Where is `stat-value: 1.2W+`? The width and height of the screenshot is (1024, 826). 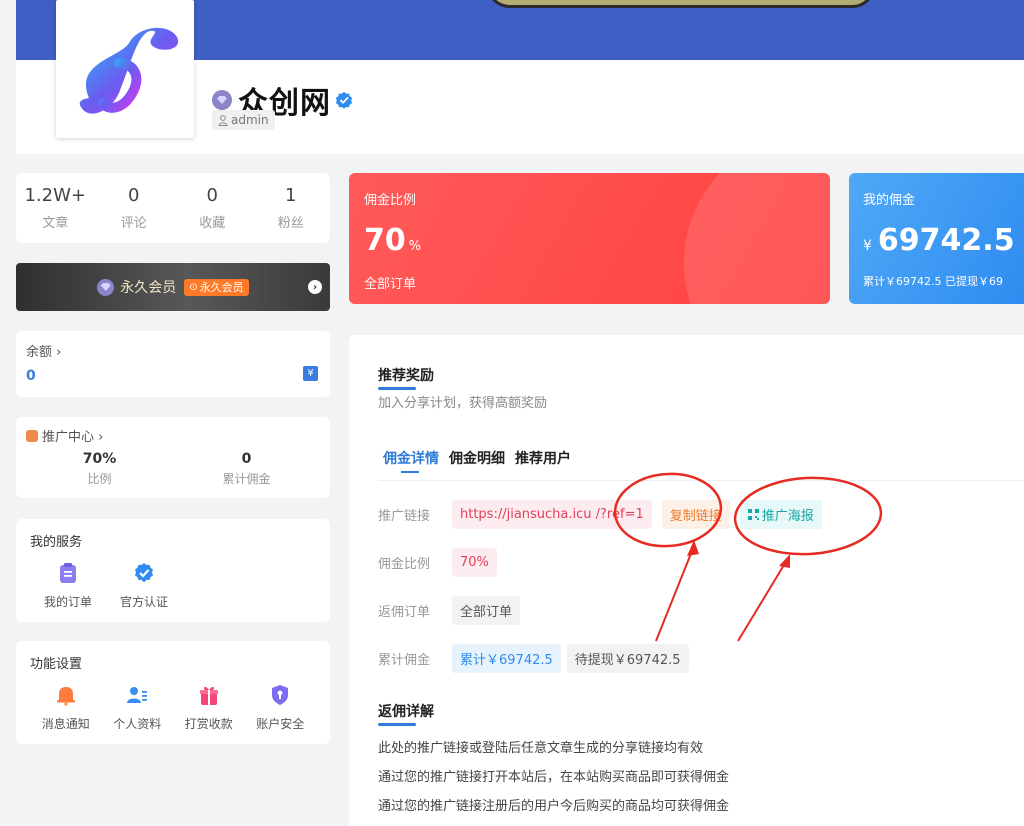
stat-value: 1.2W+ is located at coordinates (55, 195).